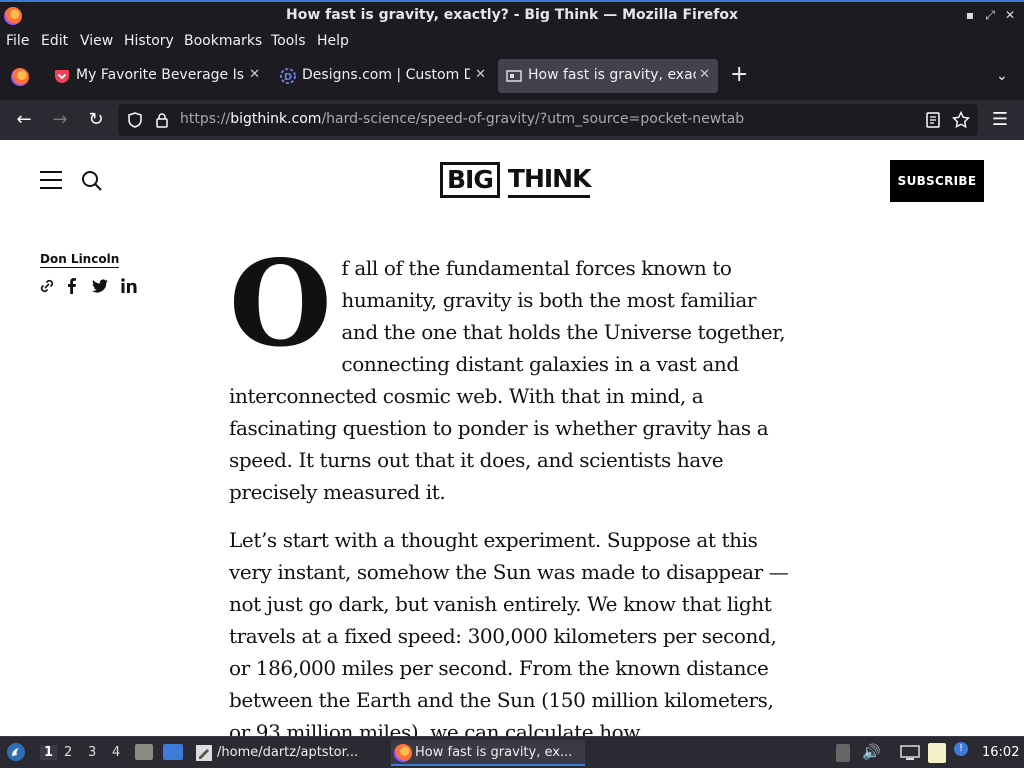 The image size is (1024, 768). What do you see at coordinates (135, 120) in the screenshot?
I see `tracking-shield-icon` at bounding box center [135, 120].